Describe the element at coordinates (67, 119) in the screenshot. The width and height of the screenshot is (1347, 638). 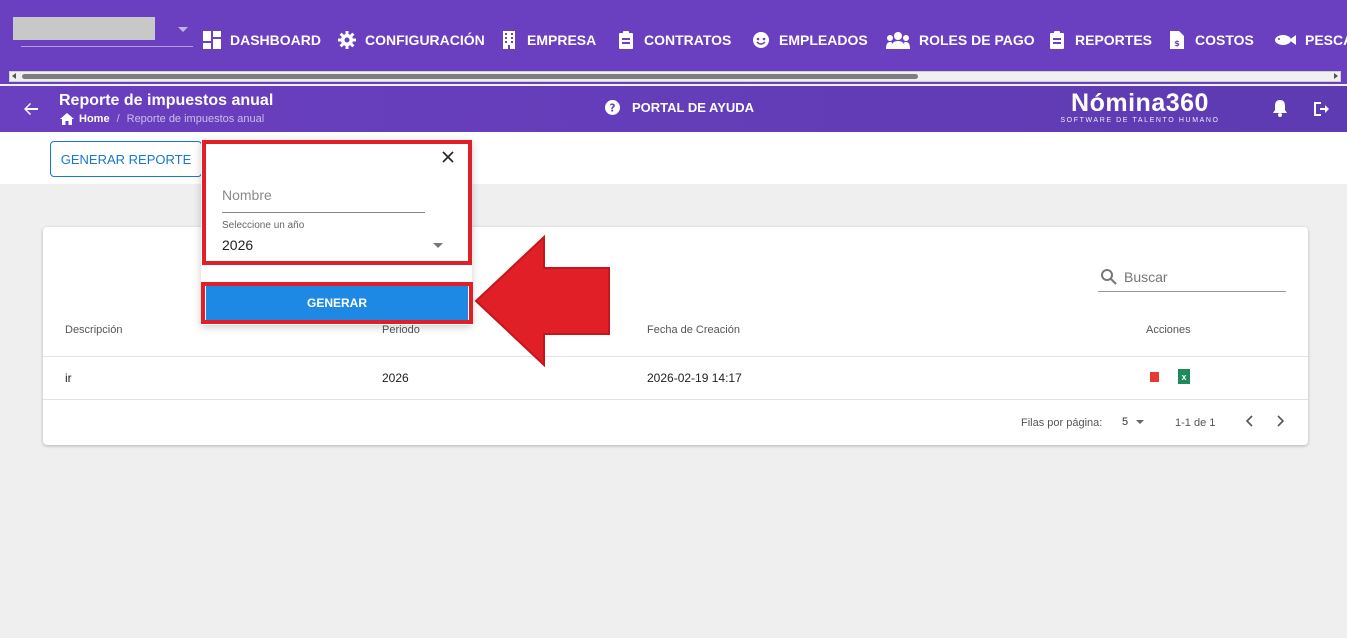
I see `home-icon` at that location.